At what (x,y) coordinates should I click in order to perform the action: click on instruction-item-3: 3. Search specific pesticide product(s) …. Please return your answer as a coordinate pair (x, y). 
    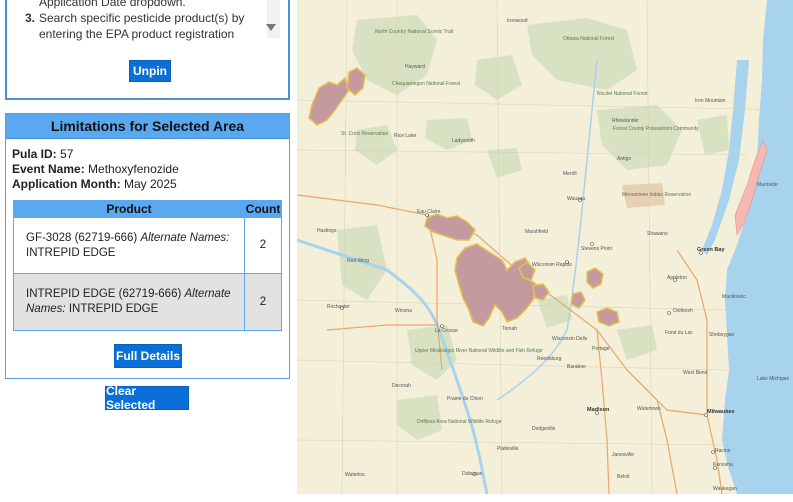
    Looking at the image, I should click on (145, 26).